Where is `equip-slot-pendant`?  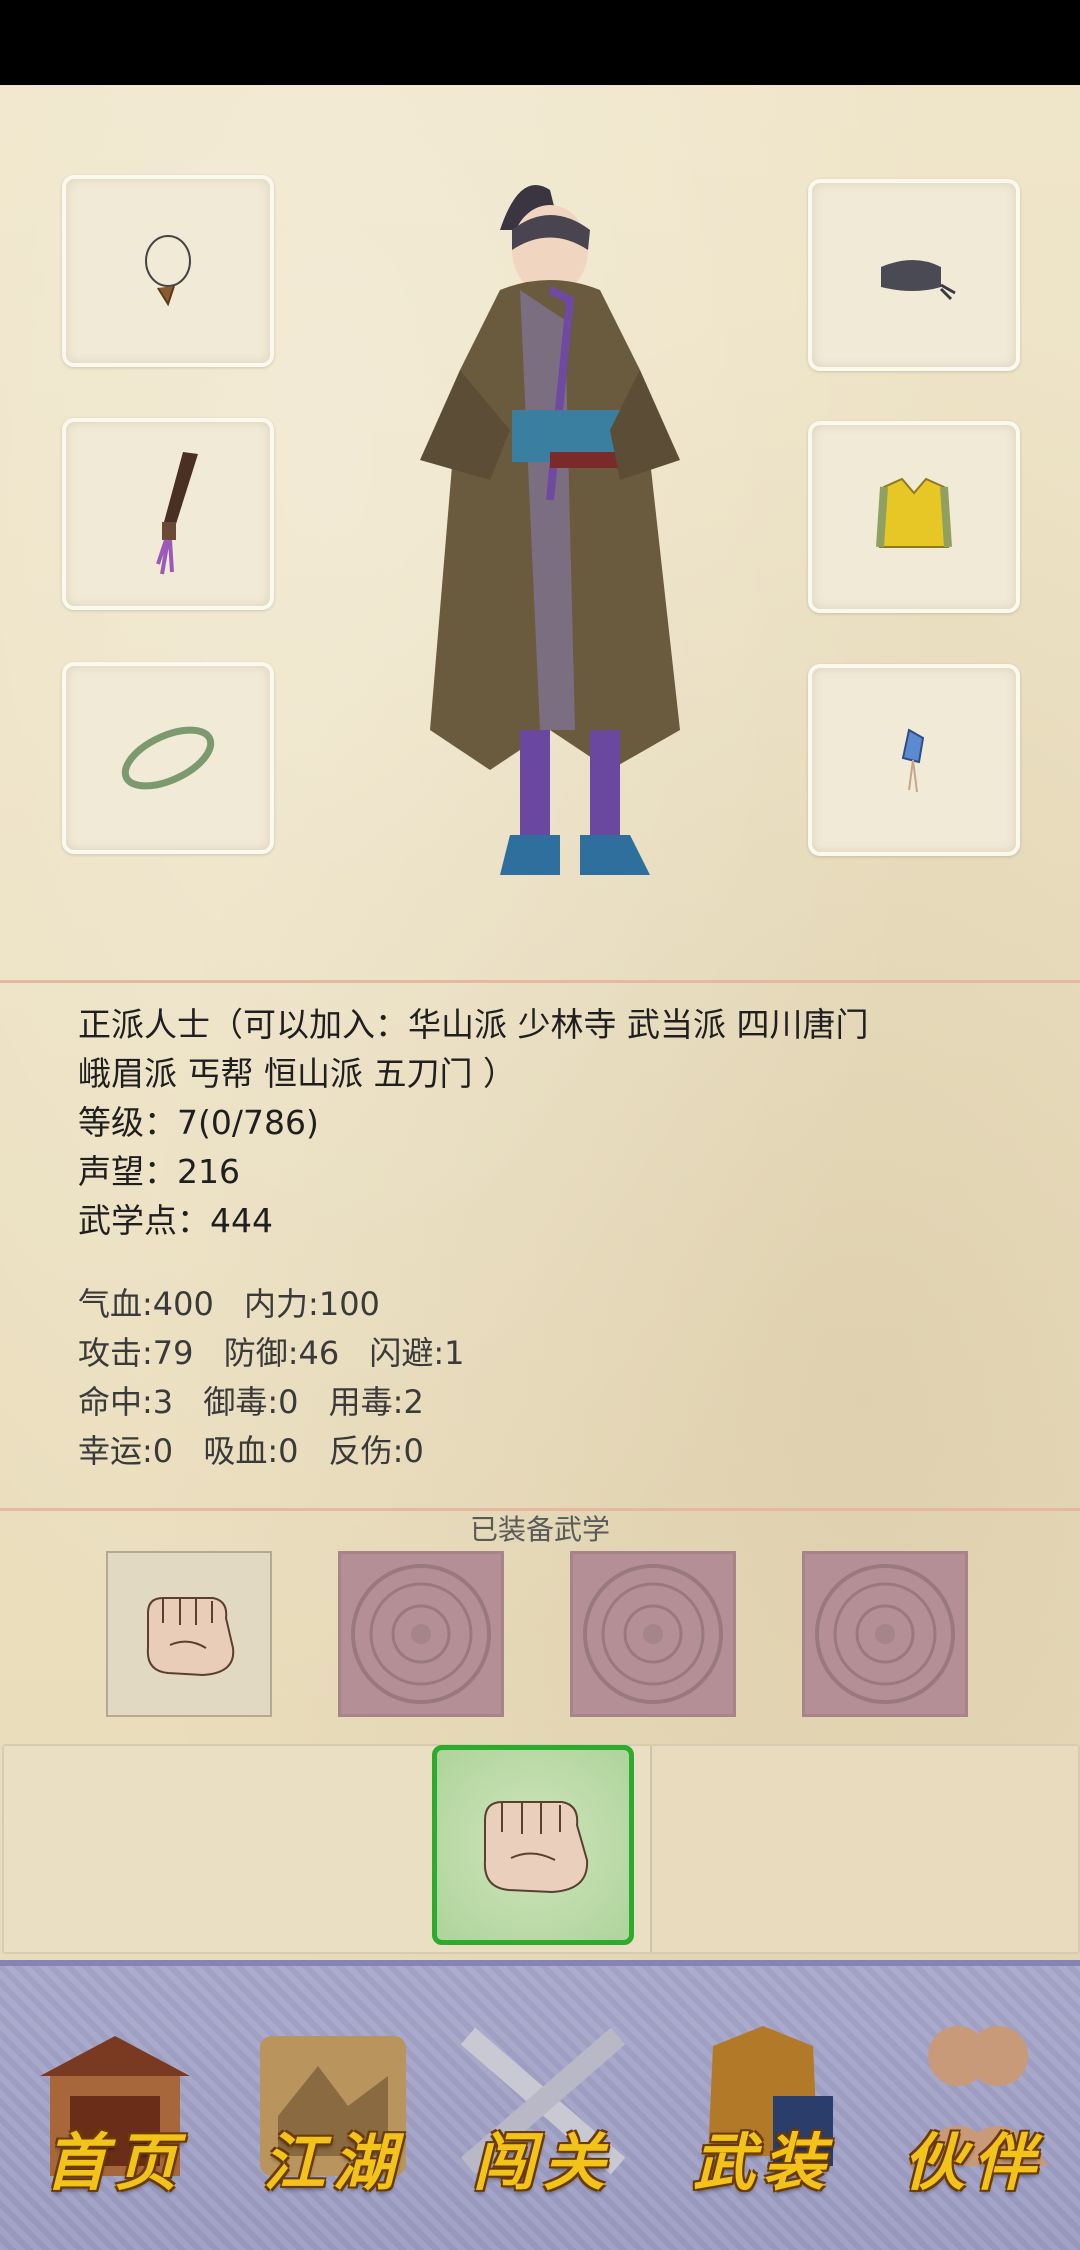 equip-slot-pendant is located at coordinates (914, 760).